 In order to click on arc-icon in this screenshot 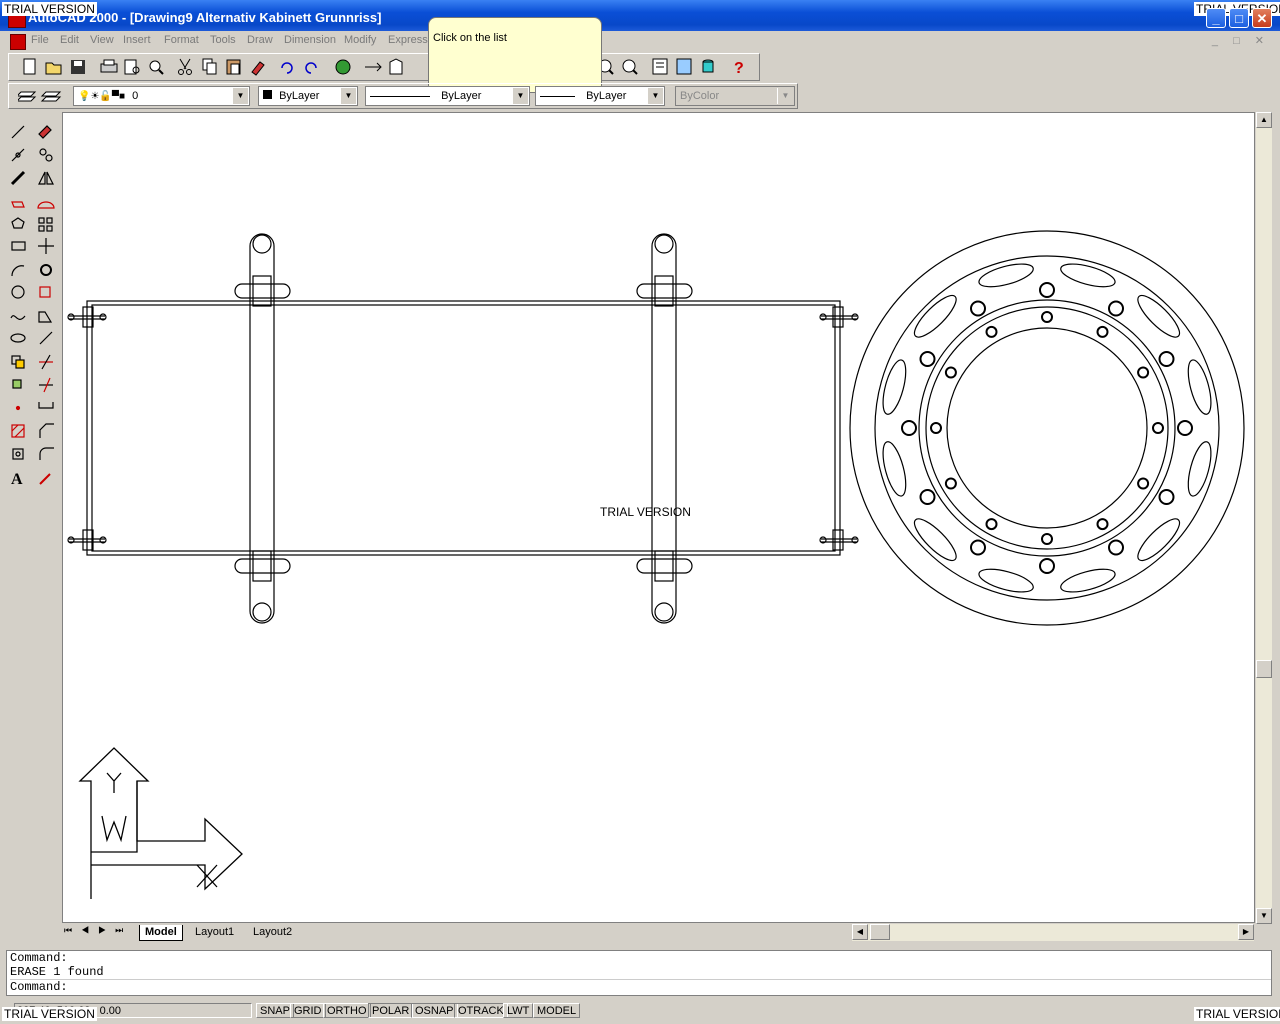, I will do `click(18, 271)`.